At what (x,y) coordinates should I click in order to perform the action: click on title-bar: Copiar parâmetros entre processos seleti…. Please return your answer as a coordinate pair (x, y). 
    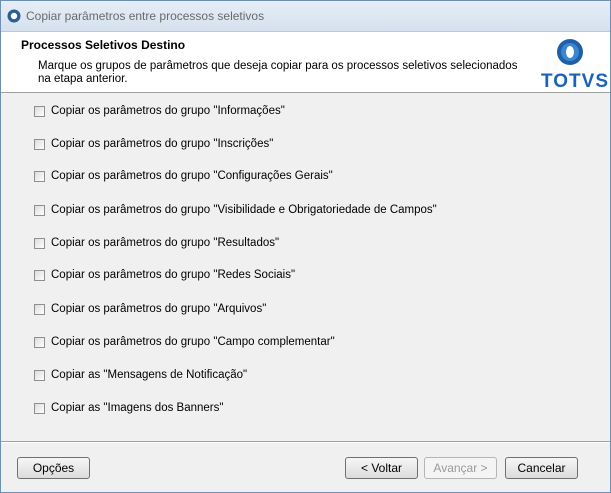
    Looking at the image, I should click on (305, 16).